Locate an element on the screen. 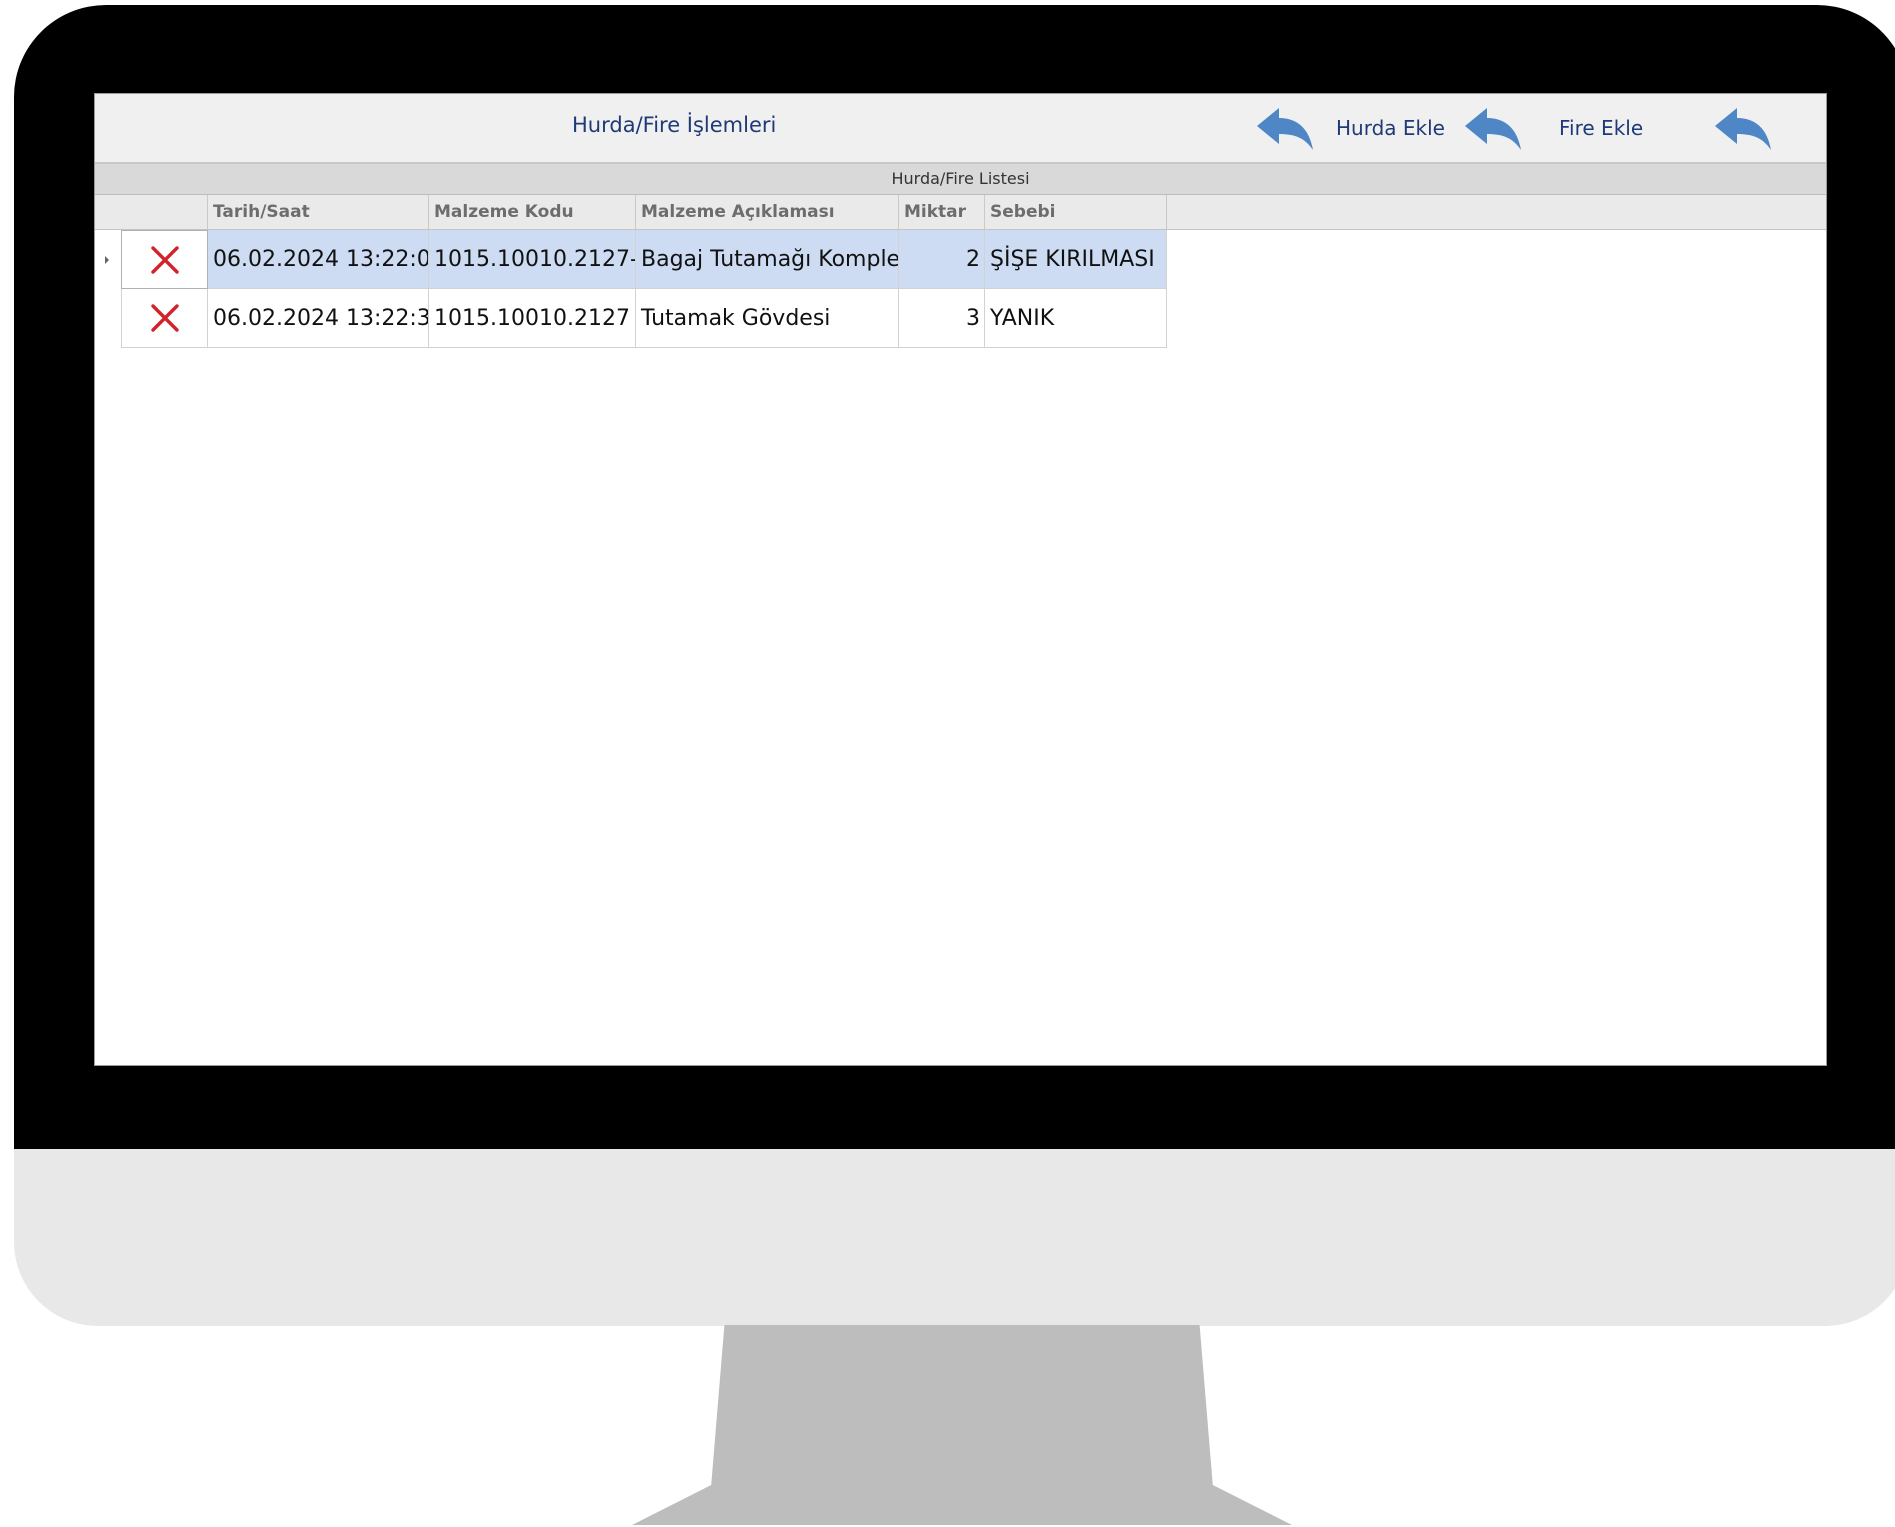  column-header-malzeme-aciklamasi: Malzeme Açıklaması is located at coordinates (767, 212).